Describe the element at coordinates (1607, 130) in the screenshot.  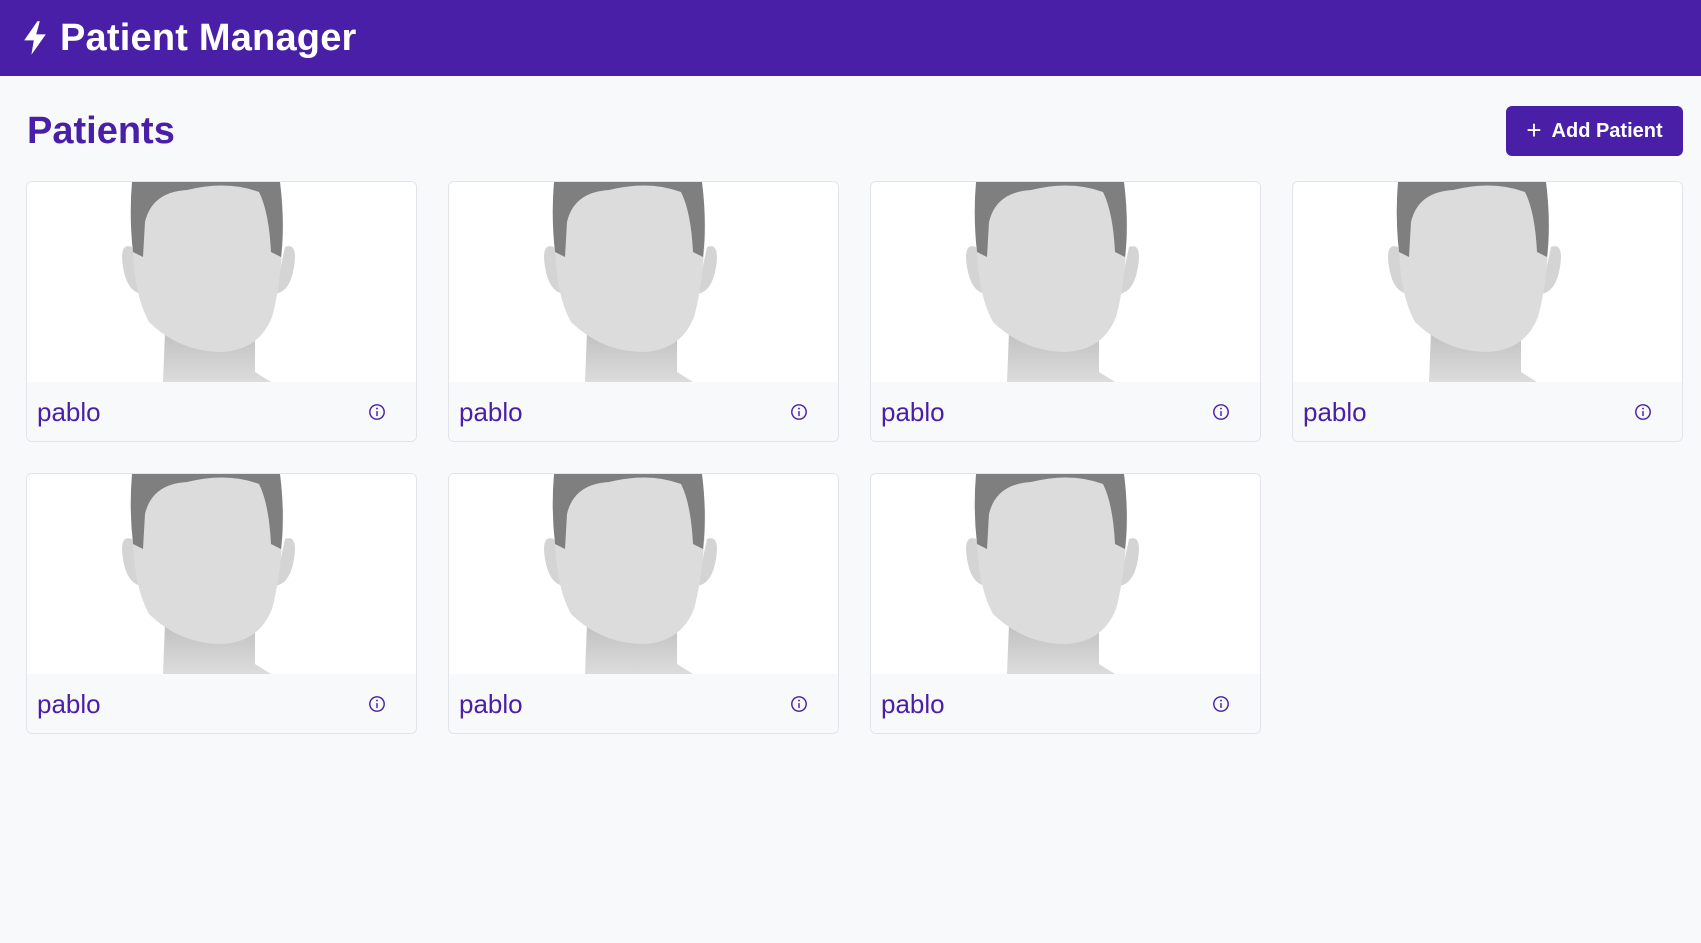
I see `add-patient-label: Add Patient` at that location.